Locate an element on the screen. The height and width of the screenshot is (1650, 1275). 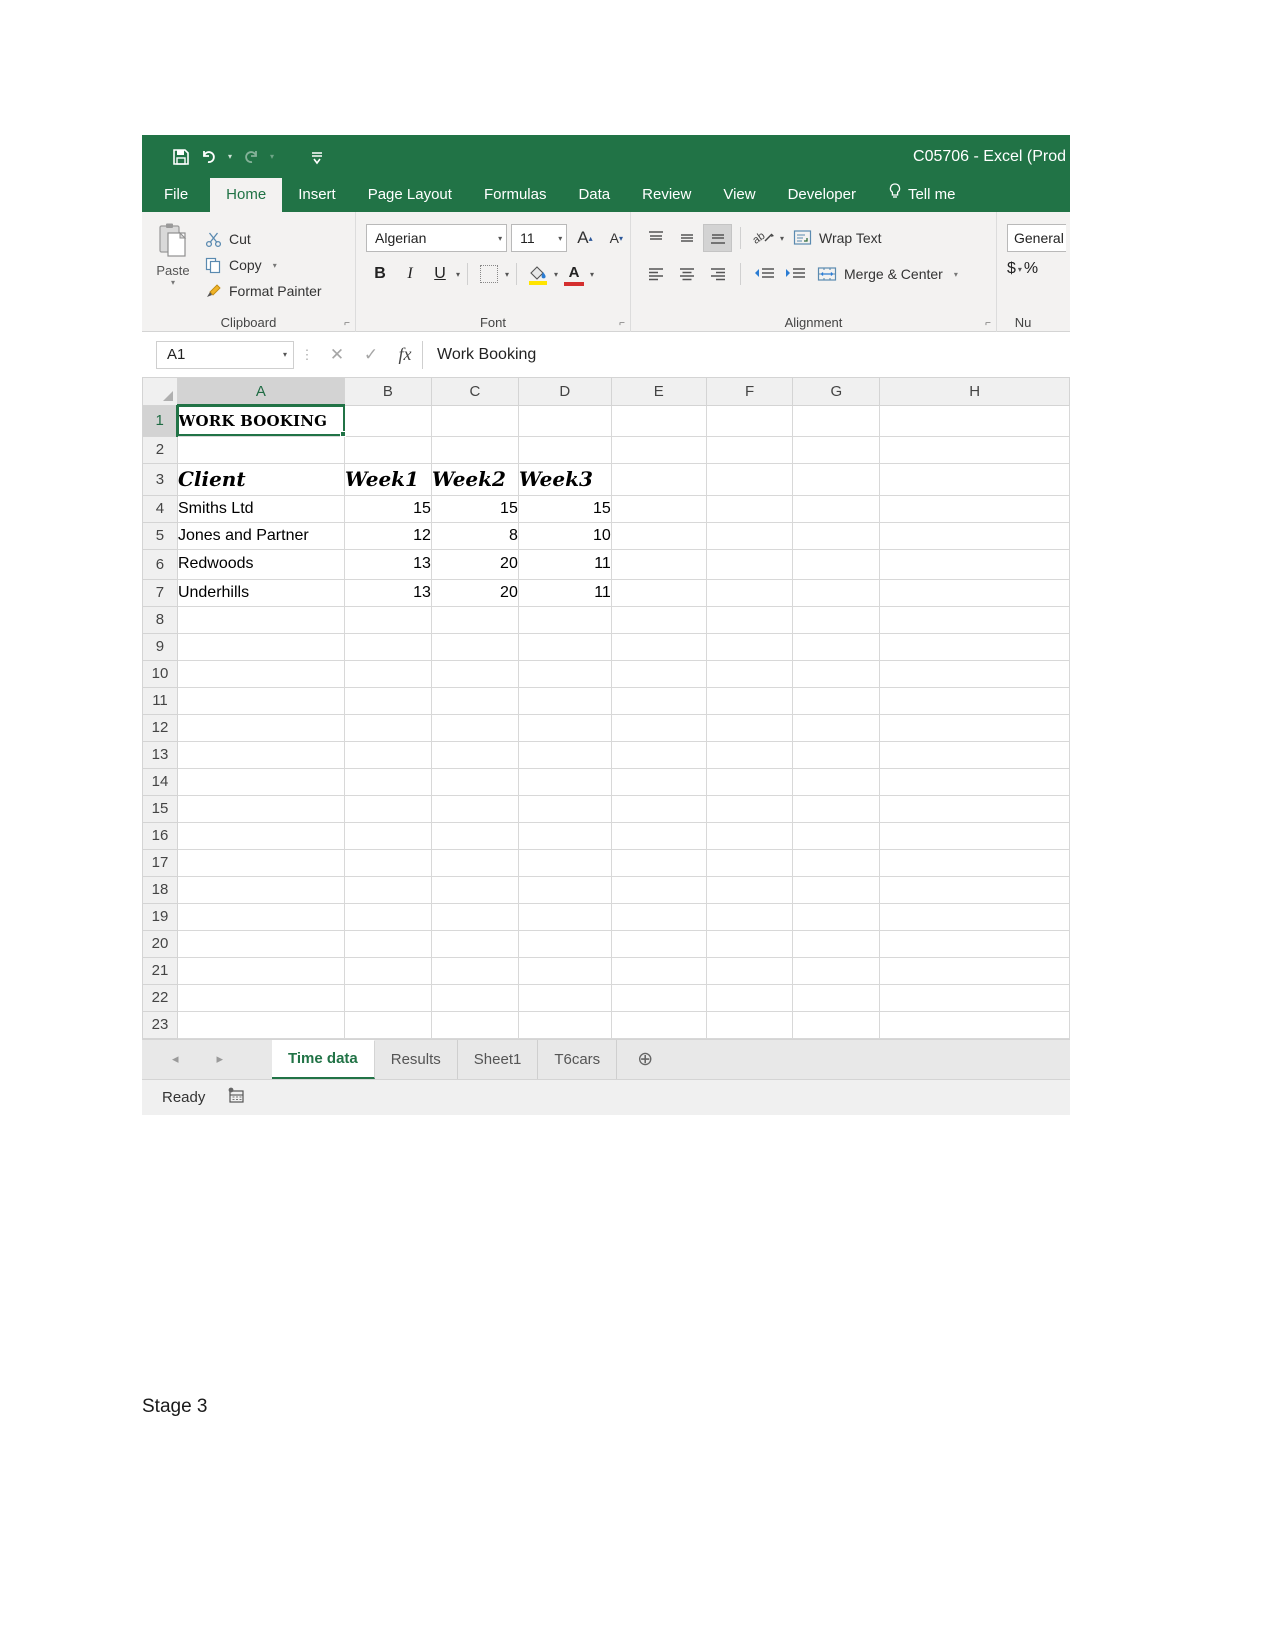
cell-C6: 20 is located at coordinates (475, 564).